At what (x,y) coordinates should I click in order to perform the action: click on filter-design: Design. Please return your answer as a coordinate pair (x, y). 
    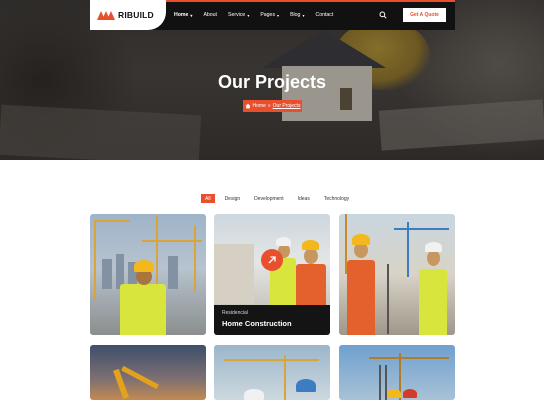
    Looking at the image, I should click on (233, 198).